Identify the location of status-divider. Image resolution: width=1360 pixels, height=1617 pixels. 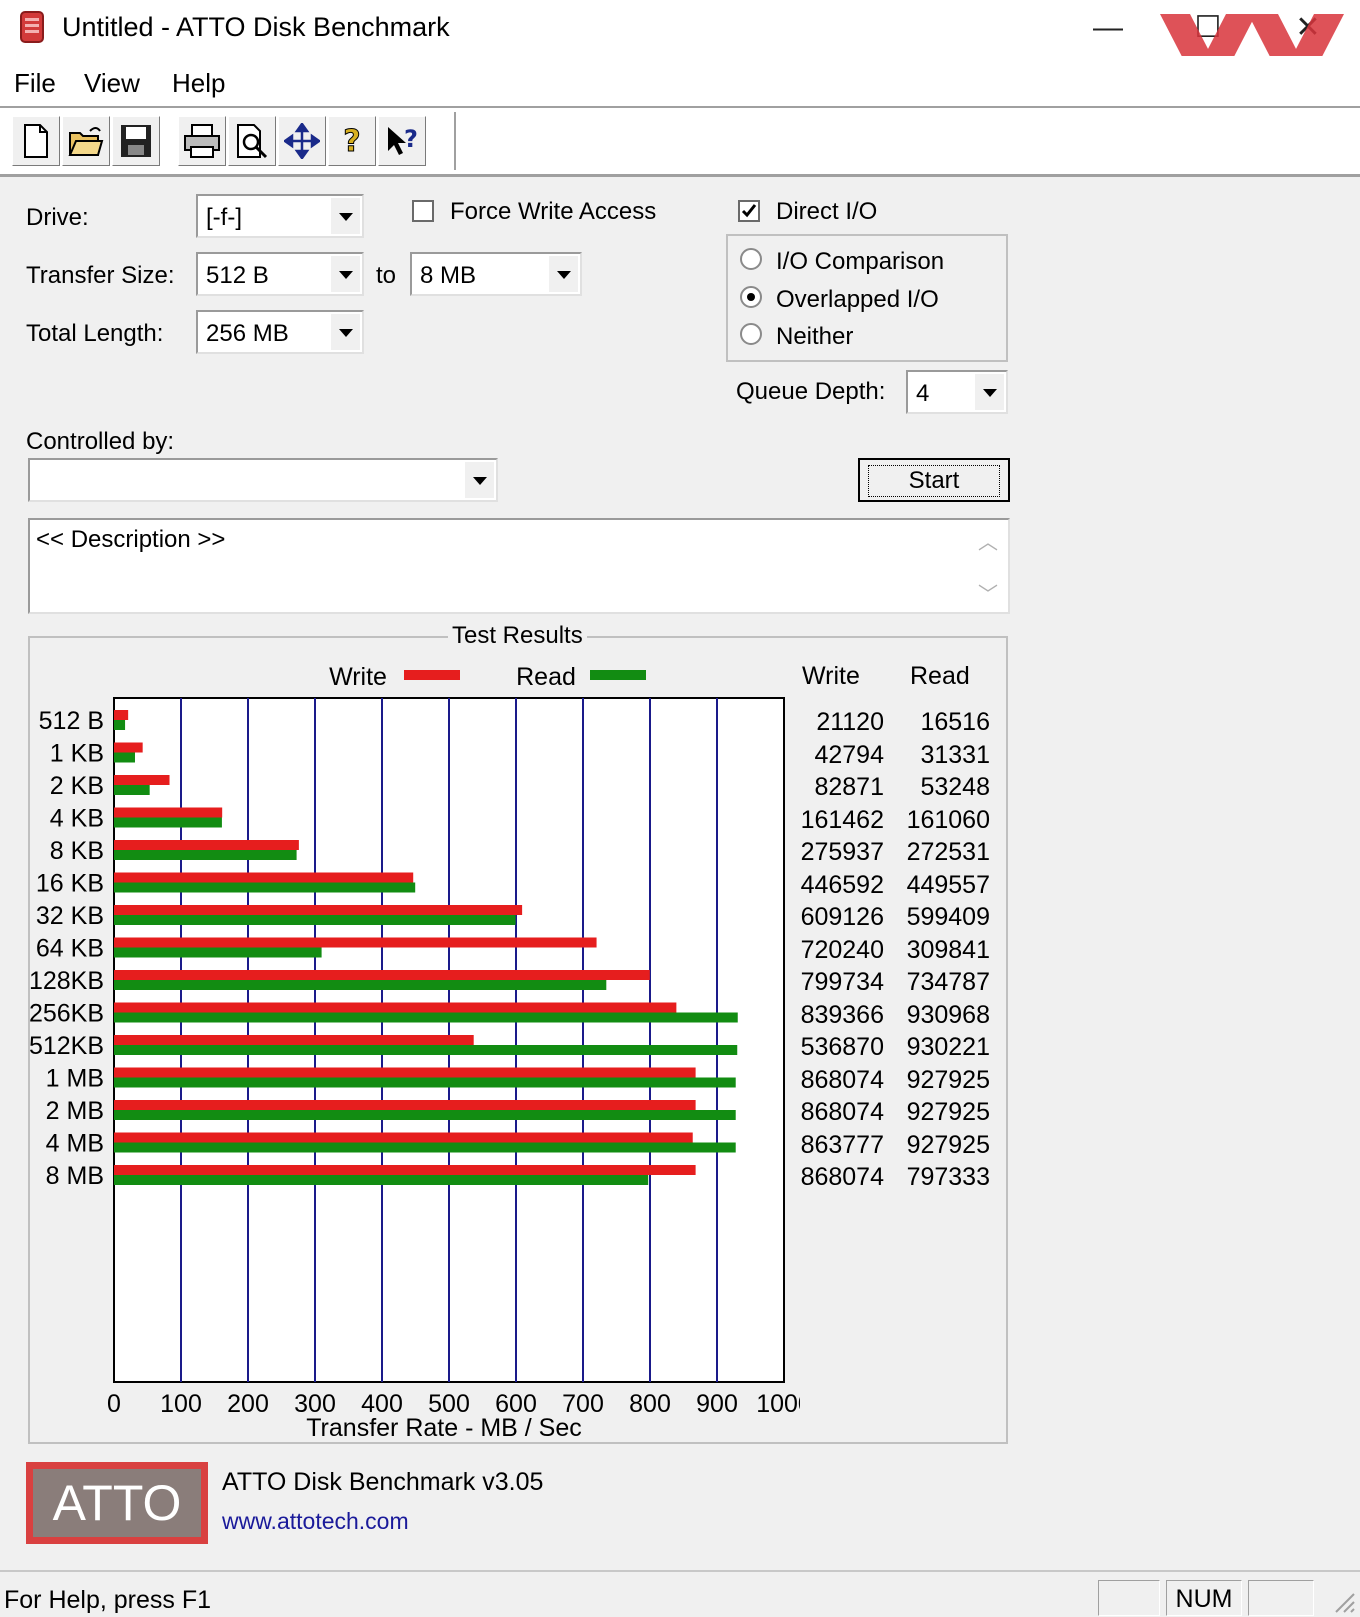
(680, 1571).